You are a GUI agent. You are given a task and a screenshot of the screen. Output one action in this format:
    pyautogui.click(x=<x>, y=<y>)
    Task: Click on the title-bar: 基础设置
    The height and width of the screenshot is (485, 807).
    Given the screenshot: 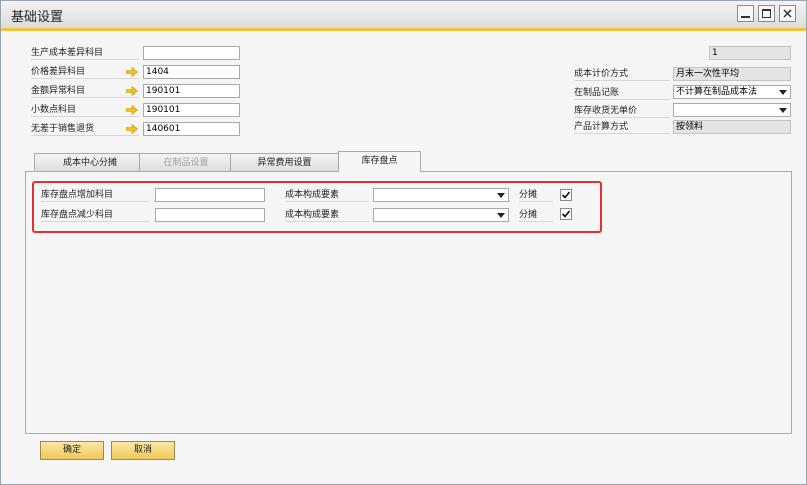 What is the action you would take?
    pyautogui.click(x=403, y=16)
    